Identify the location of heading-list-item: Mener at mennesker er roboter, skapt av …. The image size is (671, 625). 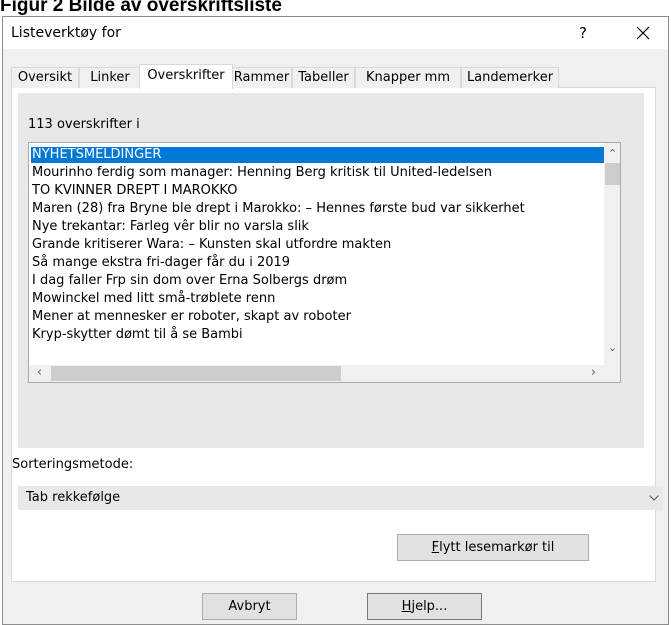
(192, 317).